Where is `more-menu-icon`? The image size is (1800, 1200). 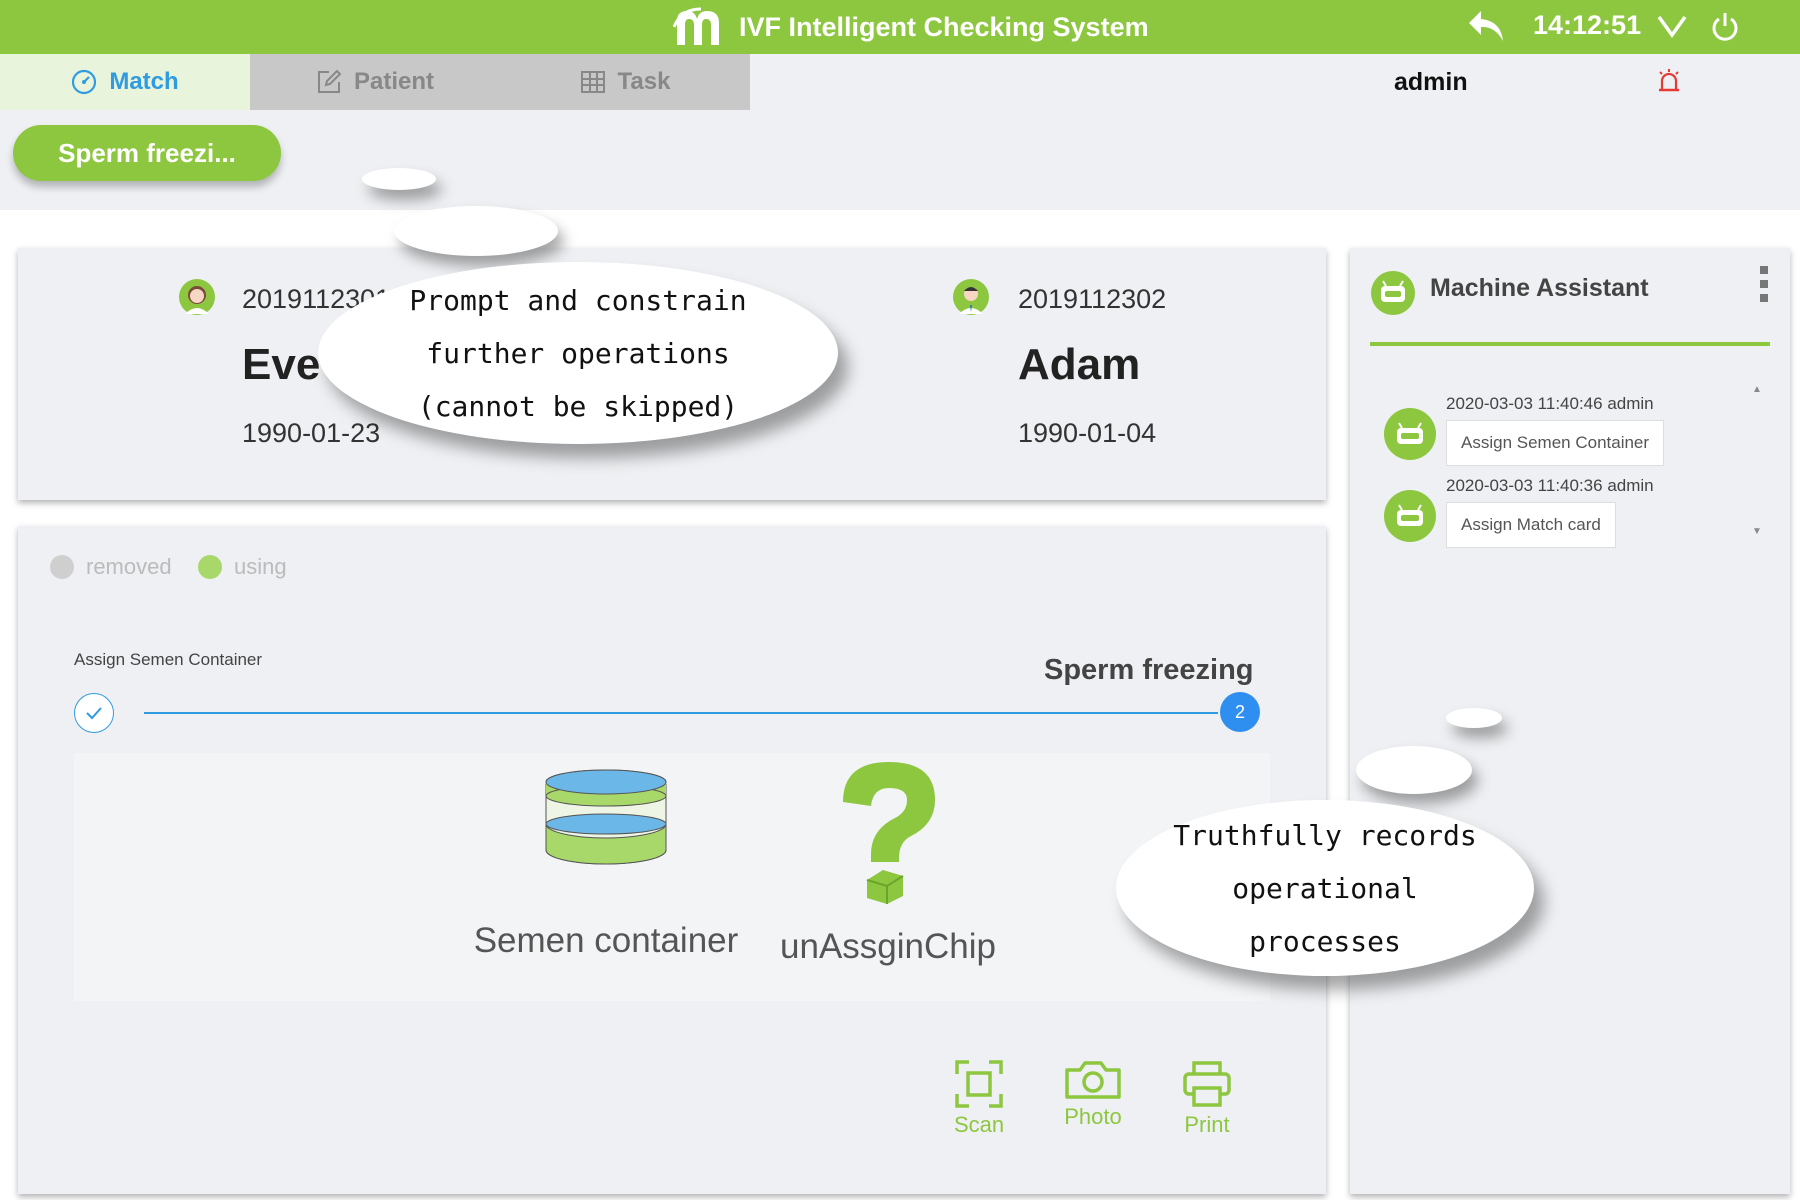
more-menu-icon is located at coordinates (1764, 287).